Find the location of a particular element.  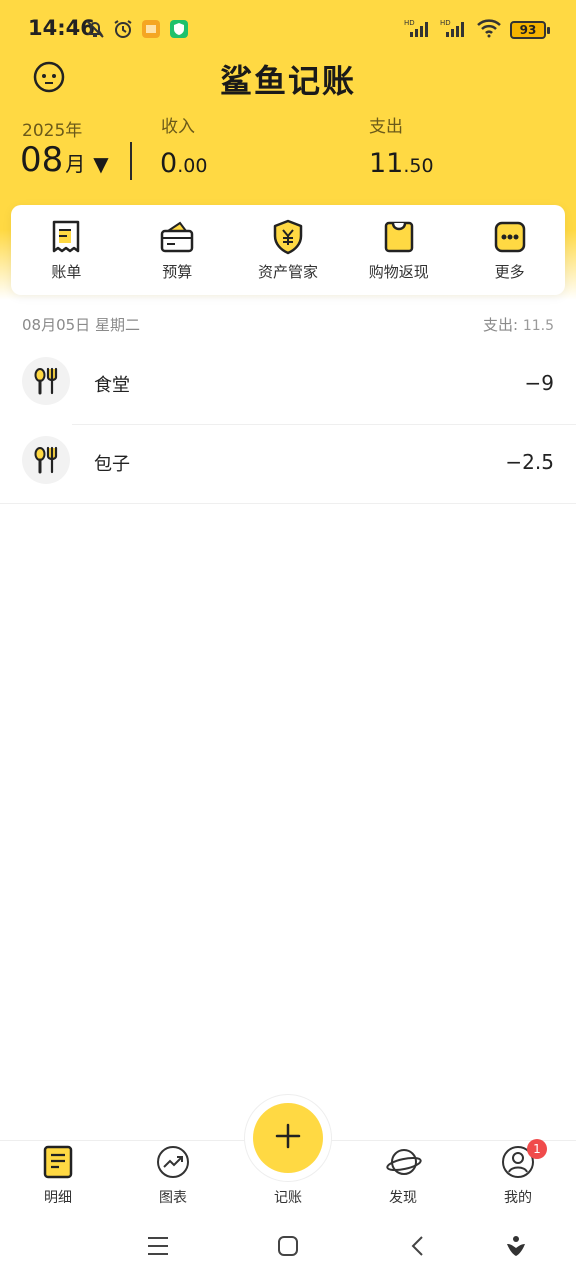

chart-trend-icon is located at coordinates (173, 1162).